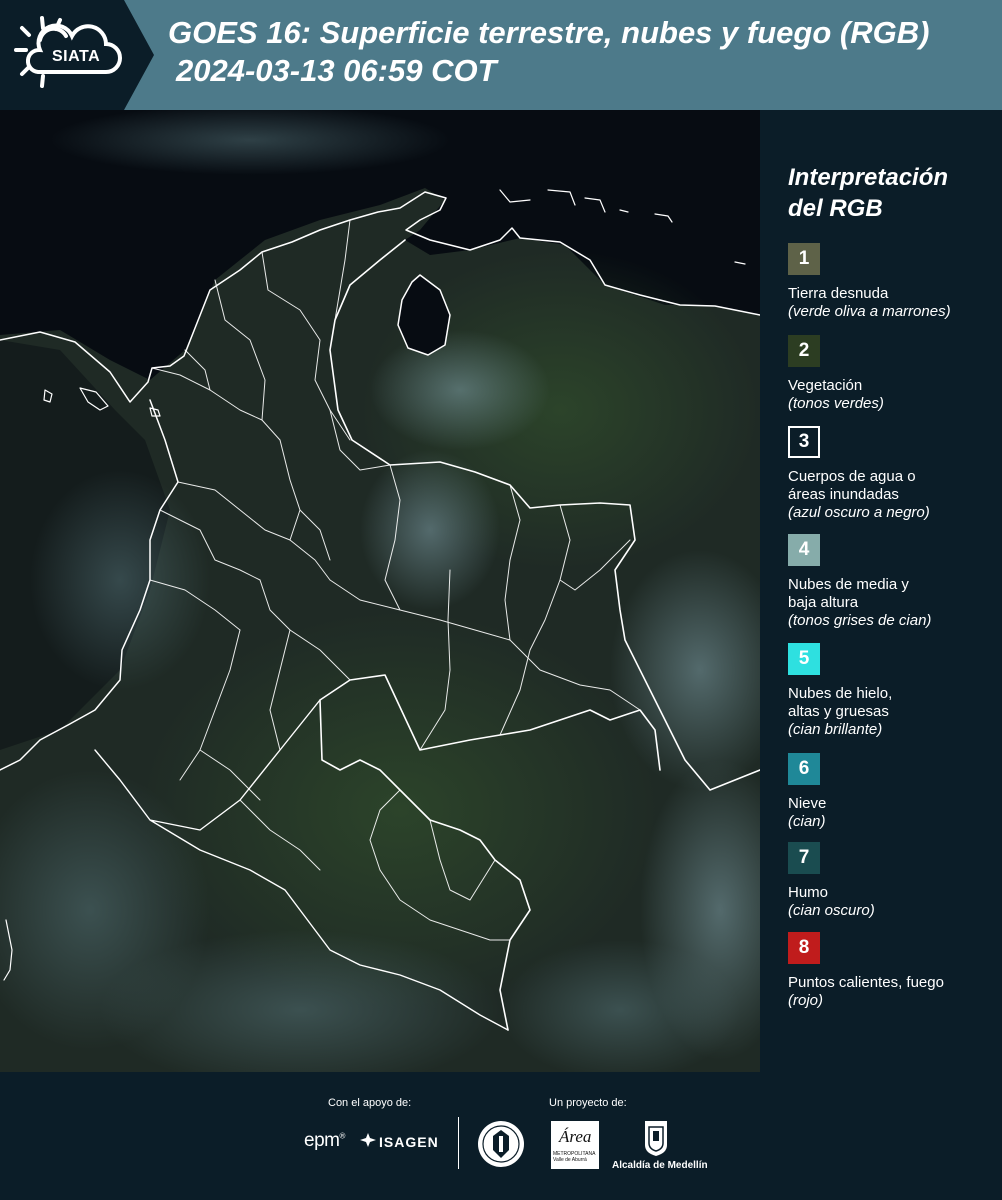  I want to click on isagen-logo: ISAGEN, so click(399, 1141).